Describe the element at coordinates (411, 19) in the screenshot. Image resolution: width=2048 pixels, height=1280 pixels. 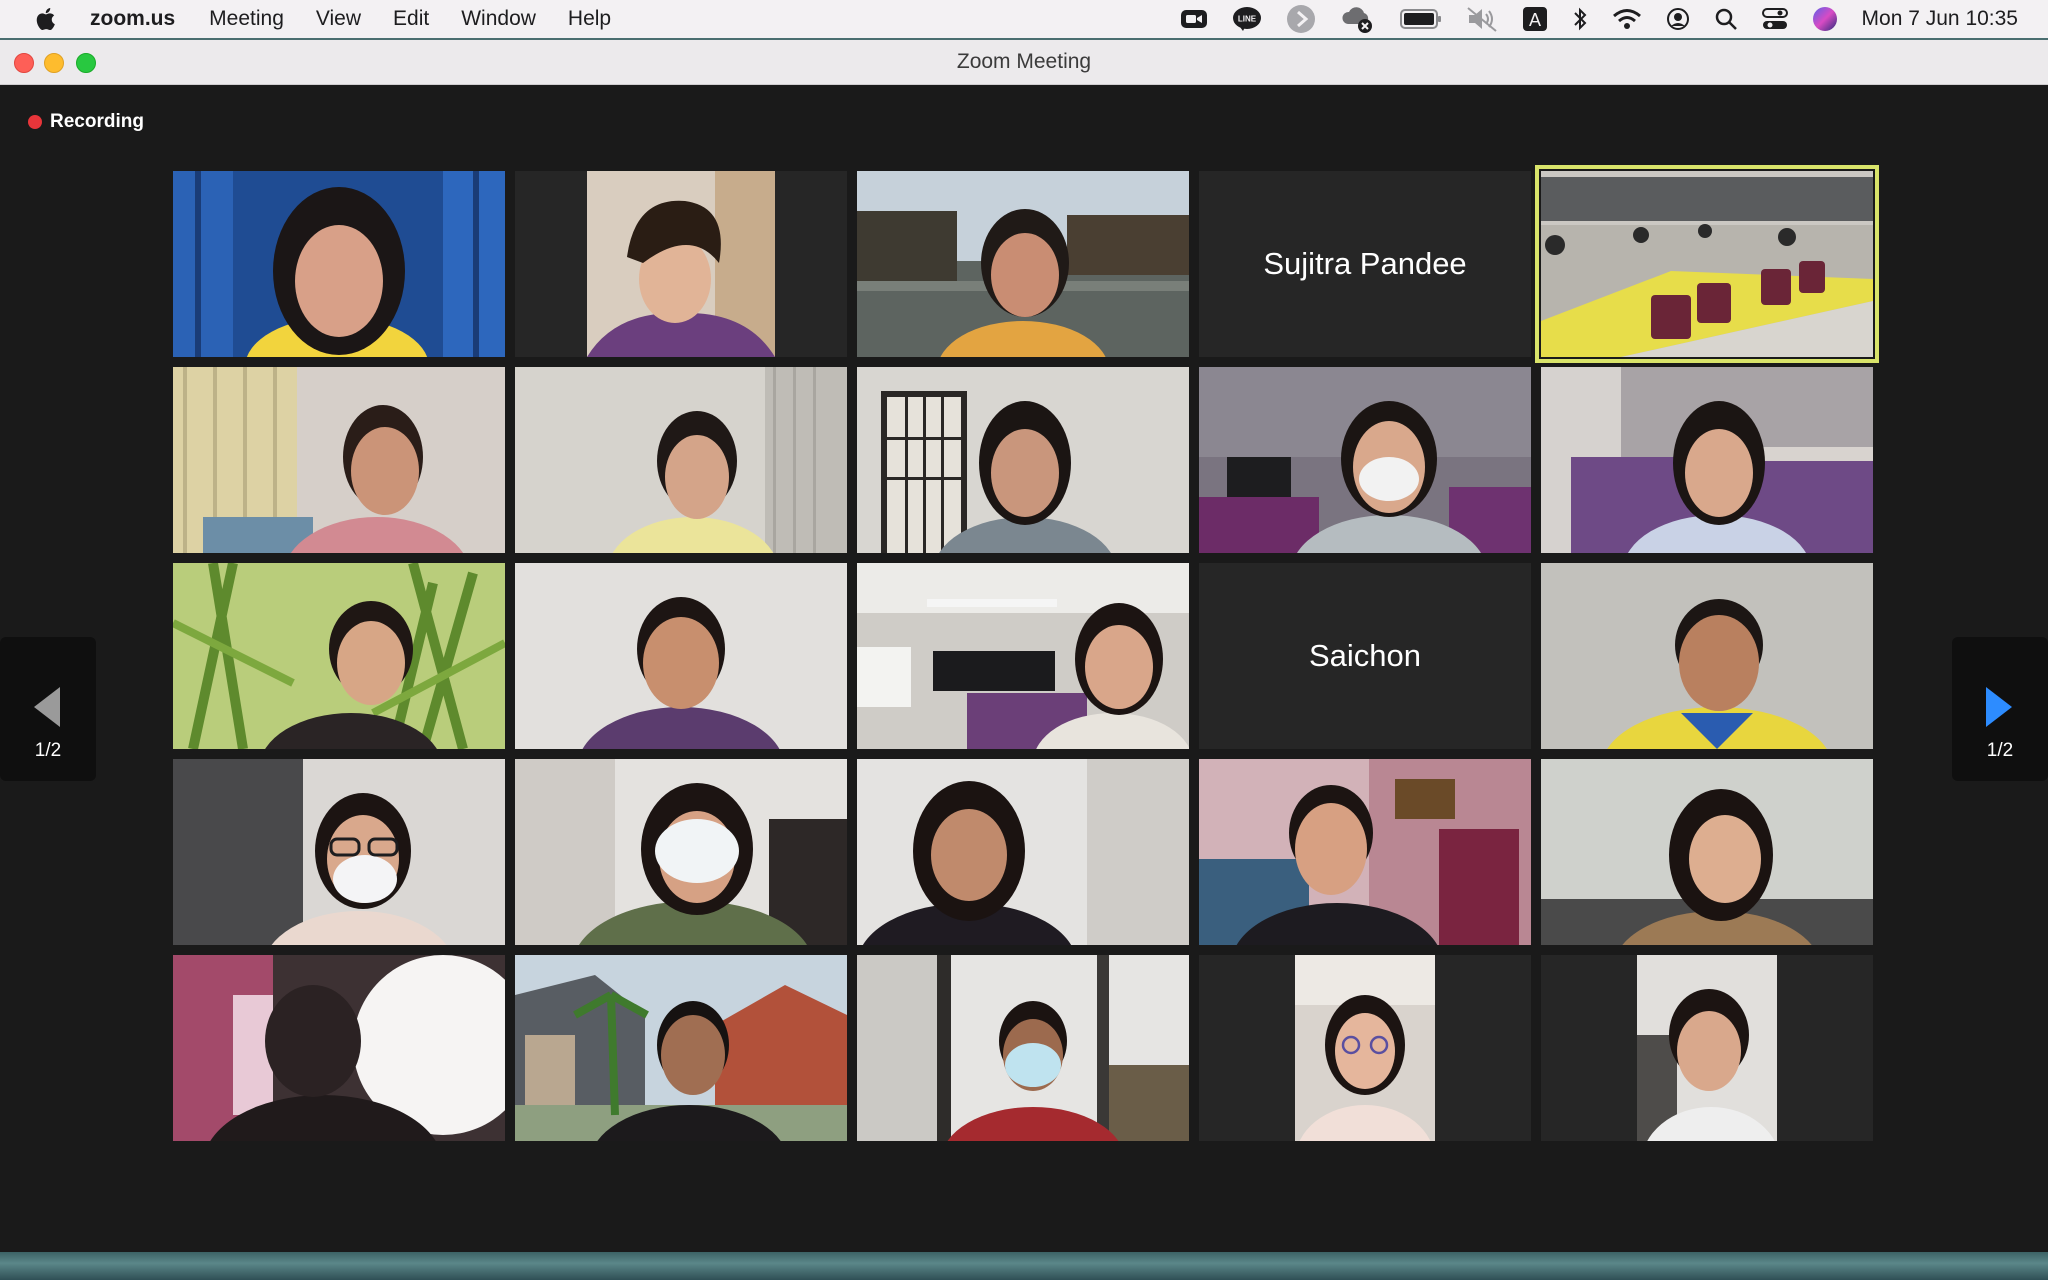
I see `menu-edit: Edit` at that location.